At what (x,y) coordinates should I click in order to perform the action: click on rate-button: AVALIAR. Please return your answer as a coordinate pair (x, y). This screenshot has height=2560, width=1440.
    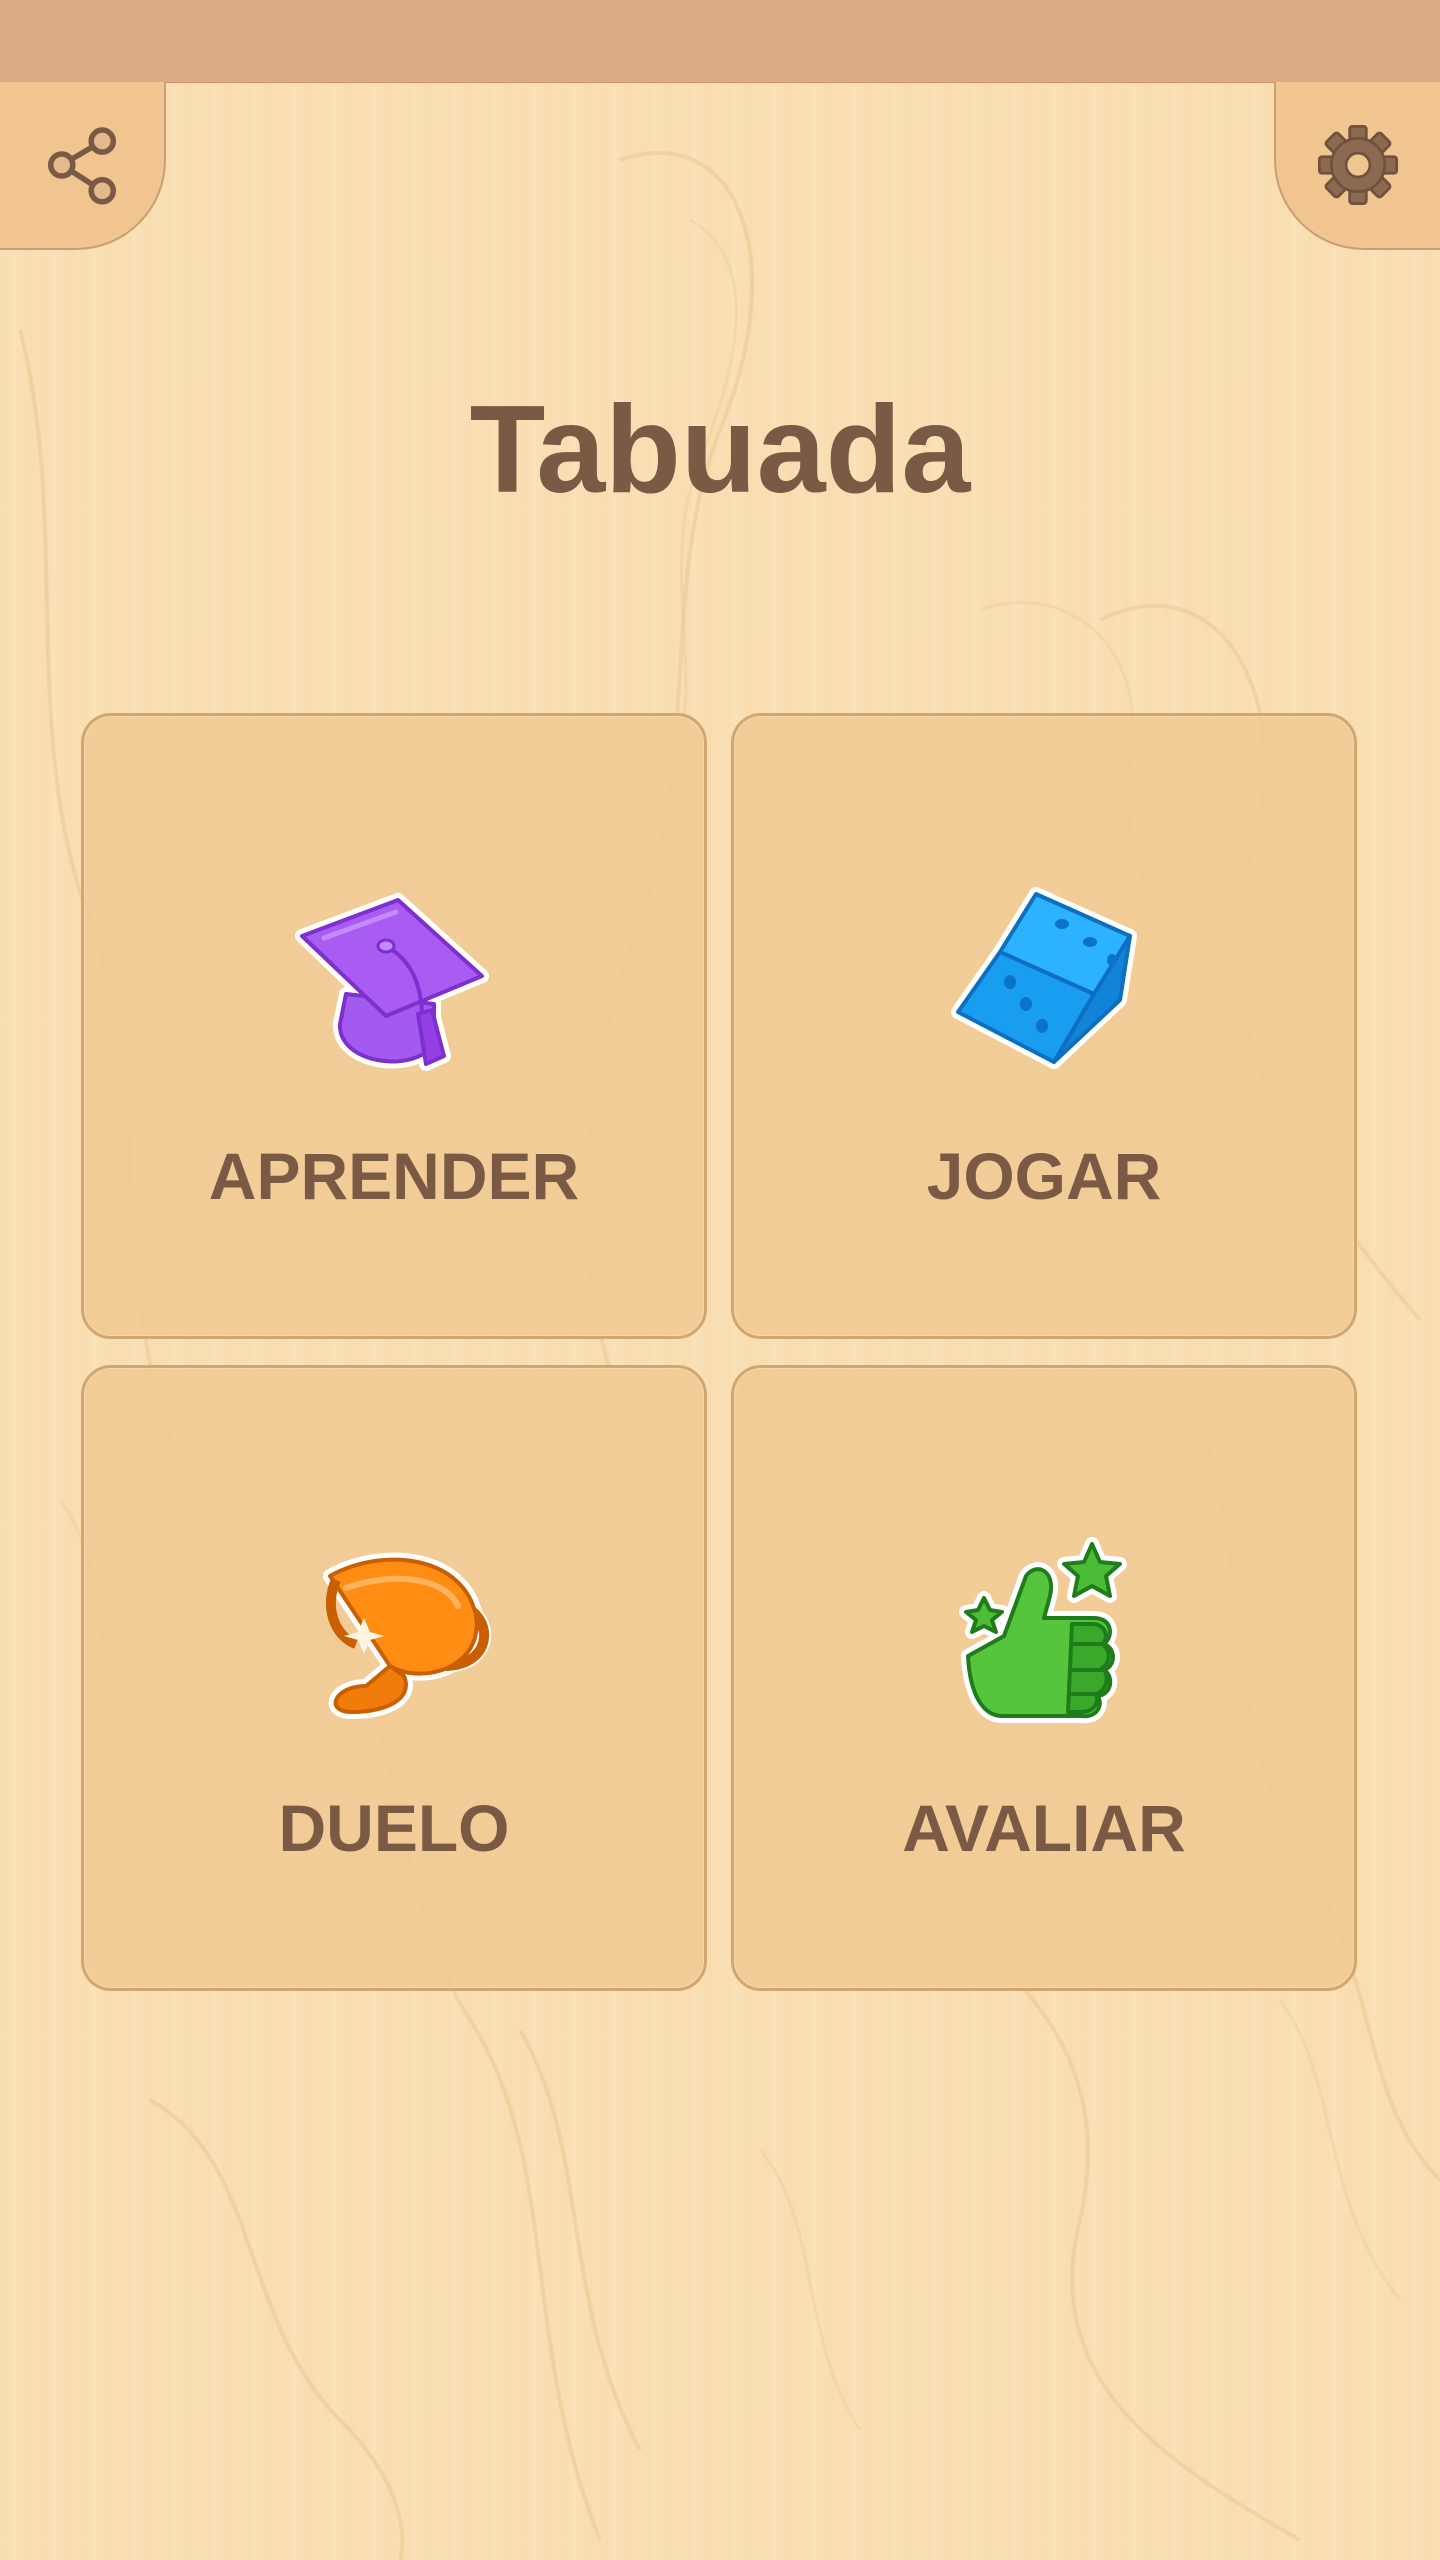
    Looking at the image, I should click on (1044, 1678).